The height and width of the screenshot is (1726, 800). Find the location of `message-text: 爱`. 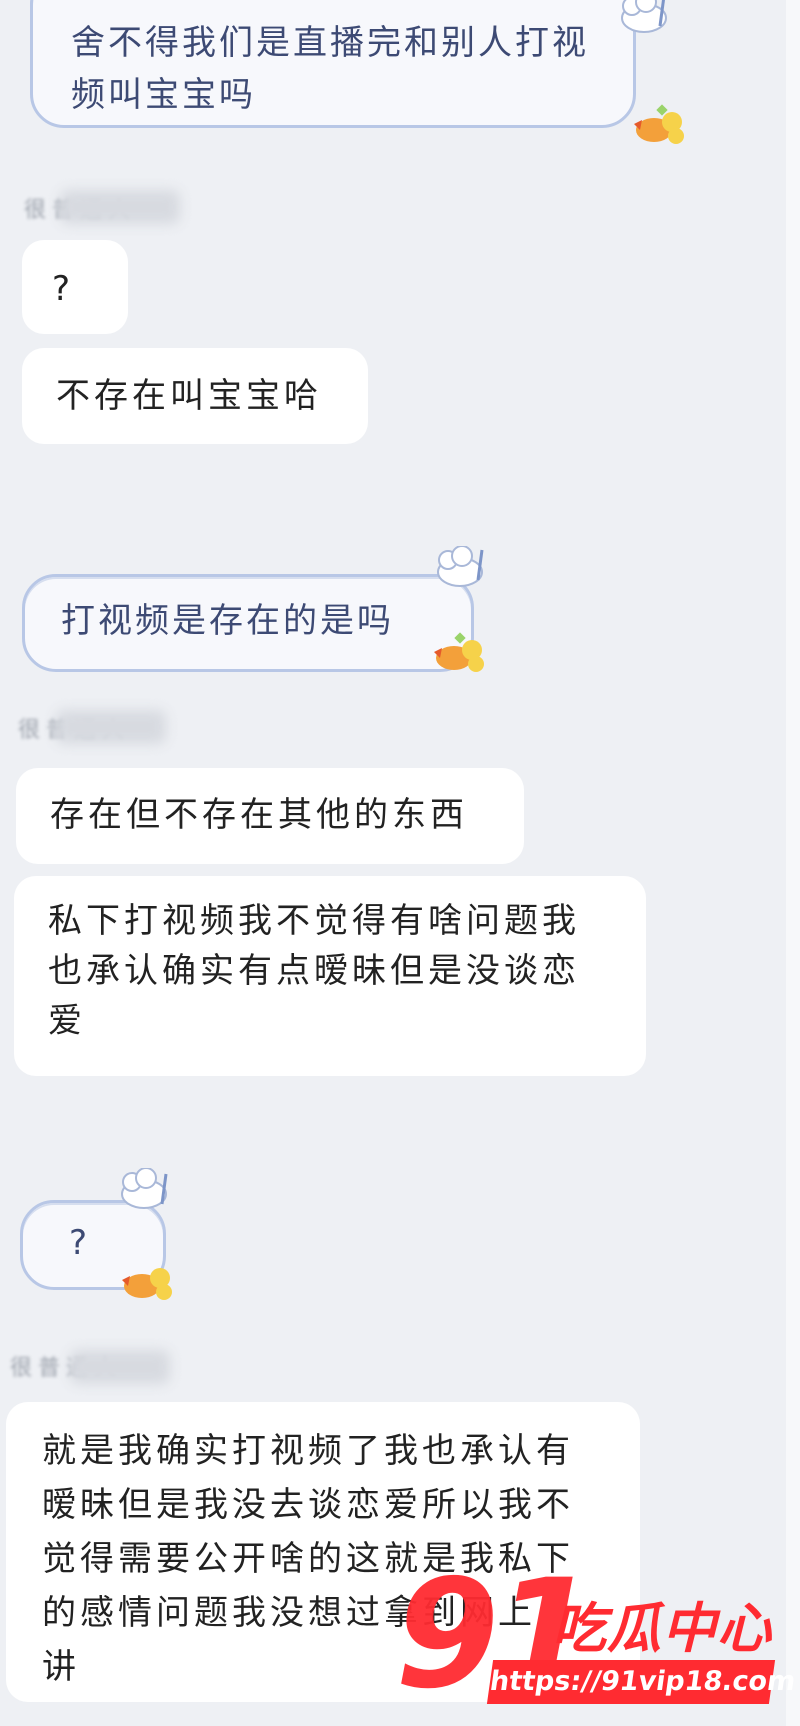

message-text: 爱 is located at coordinates (67, 1021).